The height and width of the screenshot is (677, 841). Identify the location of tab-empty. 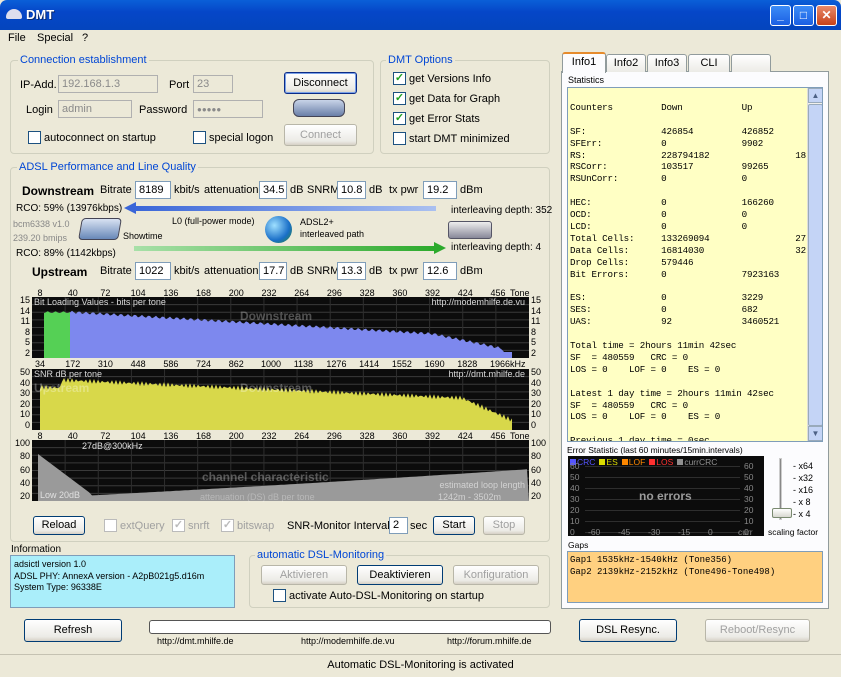
(751, 63).